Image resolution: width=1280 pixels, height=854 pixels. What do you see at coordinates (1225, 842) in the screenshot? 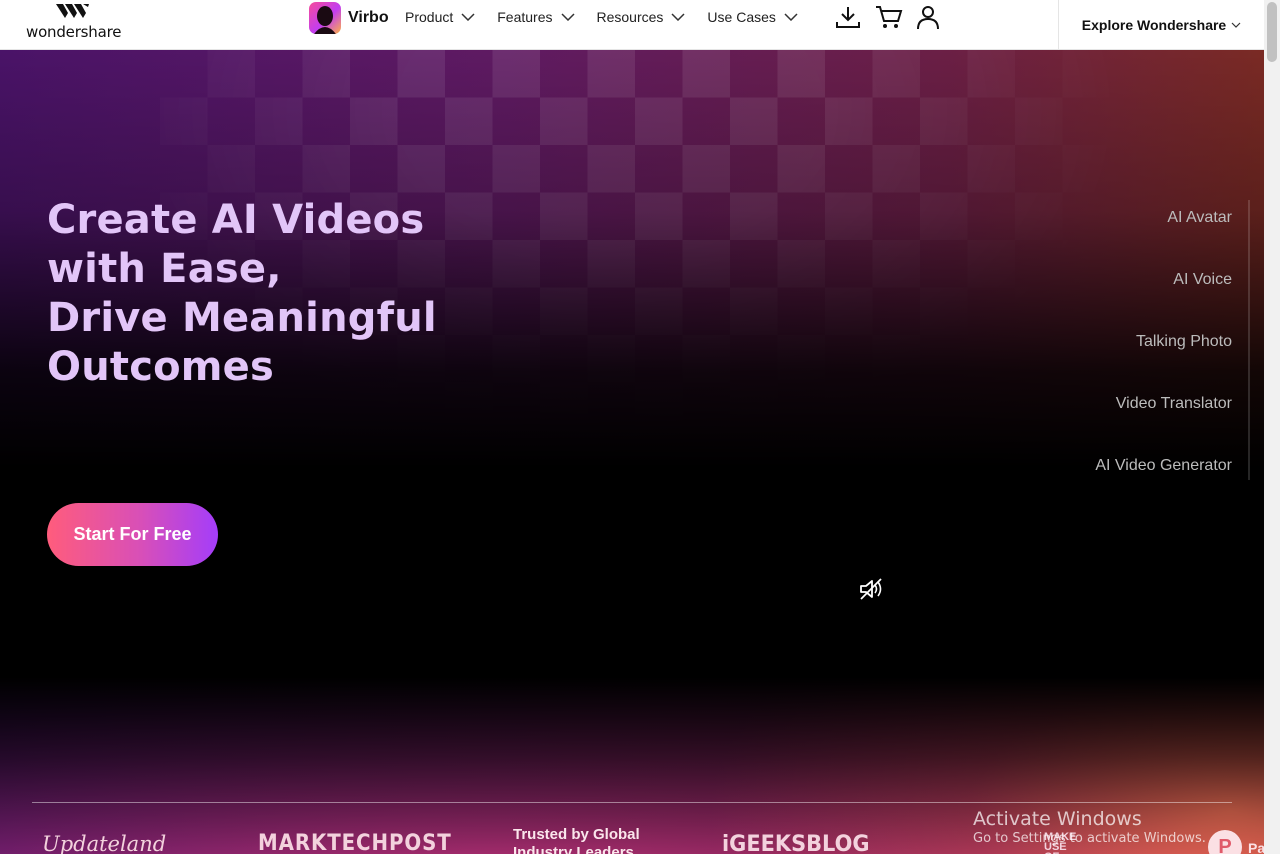
I see `logo-p-badge: P` at bounding box center [1225, 842].